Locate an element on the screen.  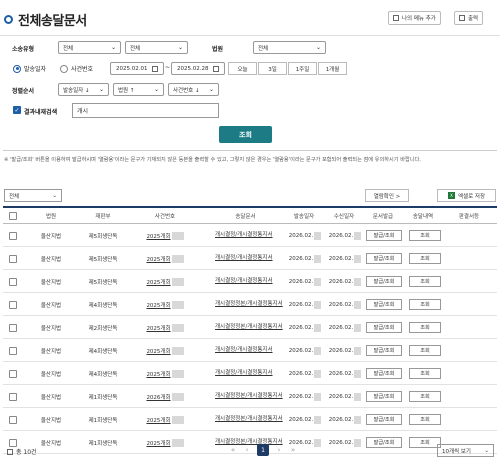
select-all-checkbox is located at coordinates (13, 216).